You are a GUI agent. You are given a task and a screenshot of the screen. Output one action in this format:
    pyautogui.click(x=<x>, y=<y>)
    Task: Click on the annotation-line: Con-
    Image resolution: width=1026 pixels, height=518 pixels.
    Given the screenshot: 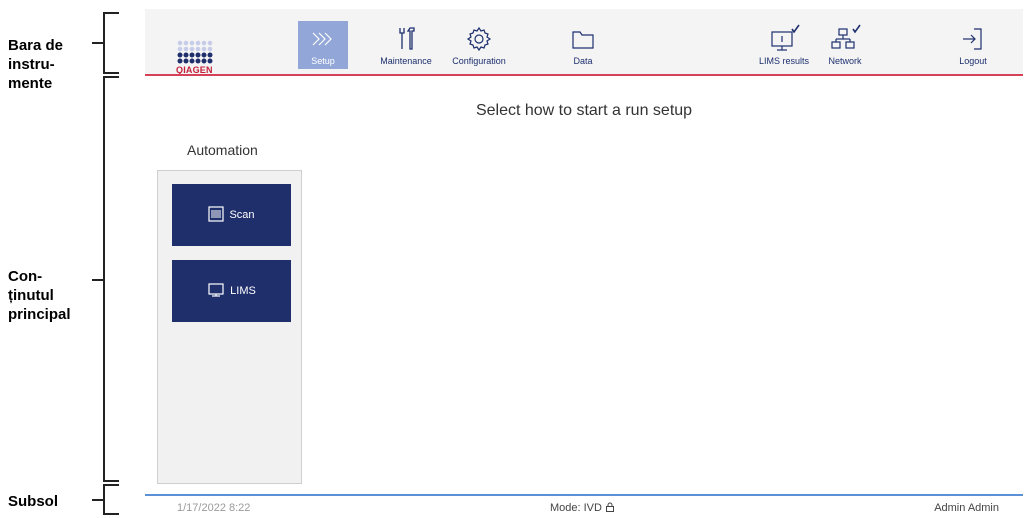 What is the action you would take?
    pyautogui.click(x=25, y=276)
    